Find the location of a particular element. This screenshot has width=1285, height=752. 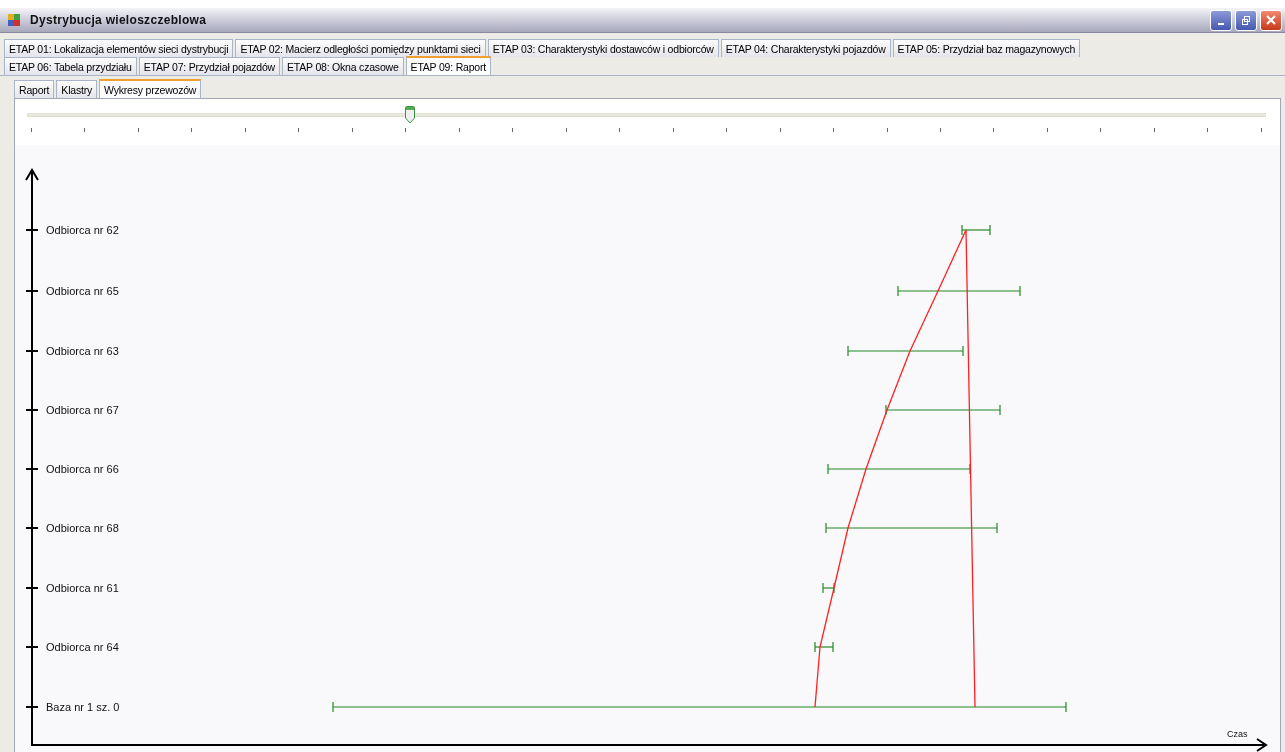

restore-icon is located at coordinates (1246, 20).